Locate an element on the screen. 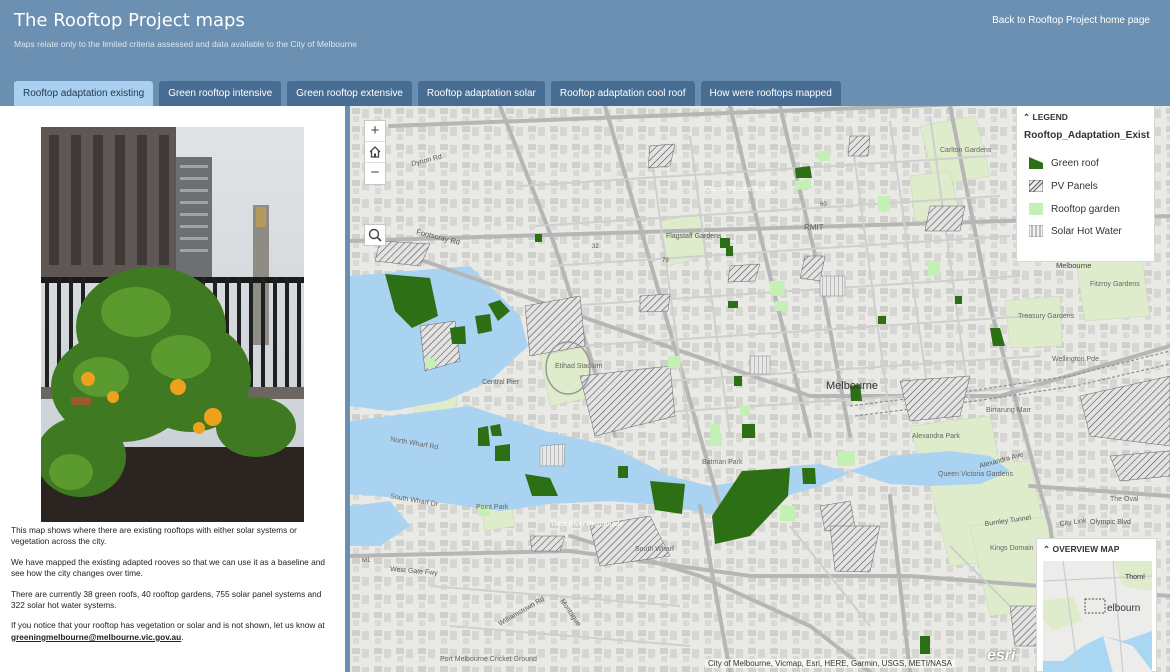 Image resolution: width=1170 pixels, height=672 pixels. label-qvm: Queen Victoria Market is located at coordinates (740, 189).